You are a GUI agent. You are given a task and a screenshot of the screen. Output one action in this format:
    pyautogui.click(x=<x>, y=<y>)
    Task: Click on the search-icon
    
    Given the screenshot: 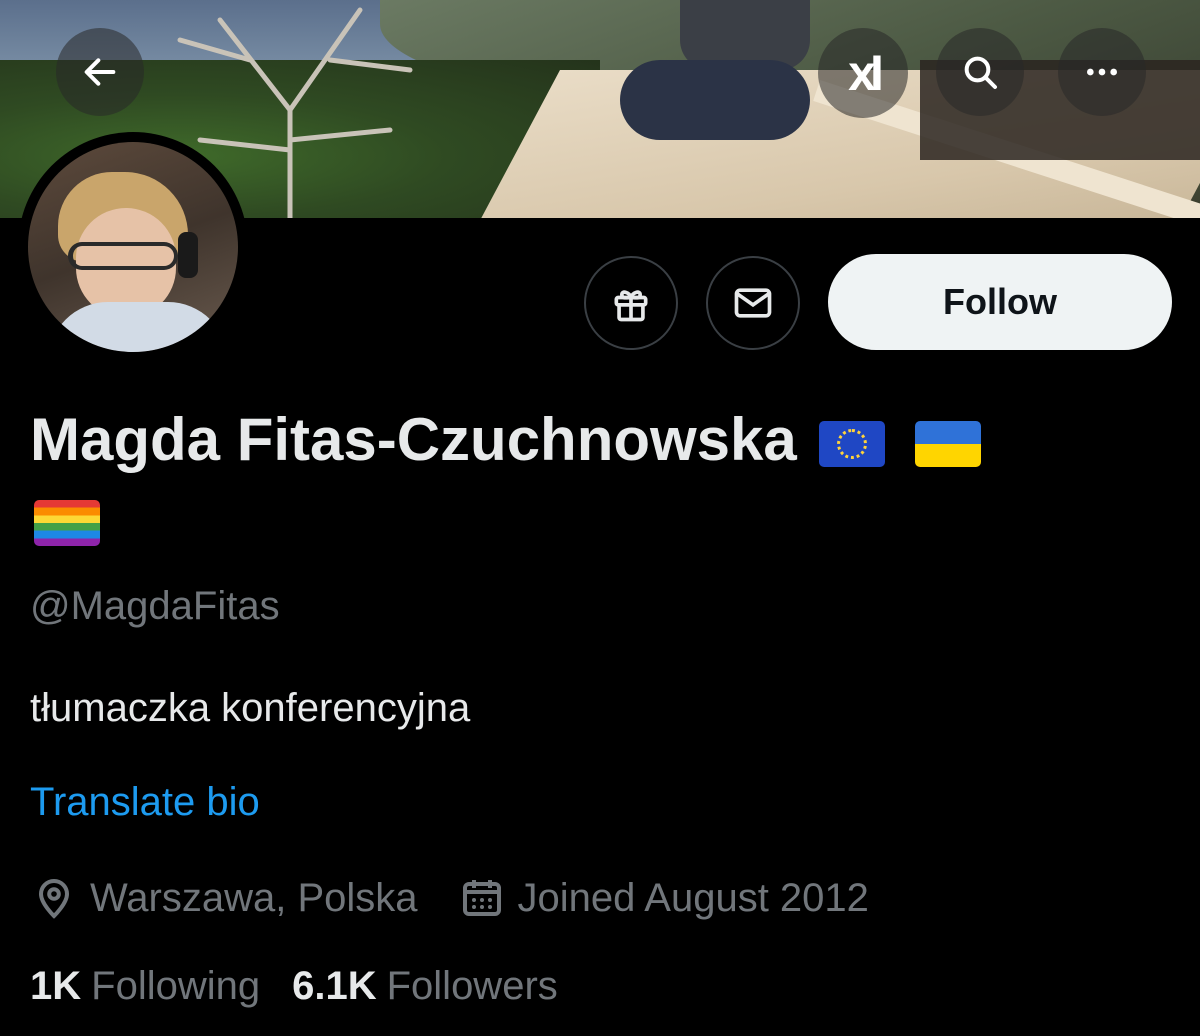 What is the action you would take?
    pyautogui.click(x=980, y=72)
    